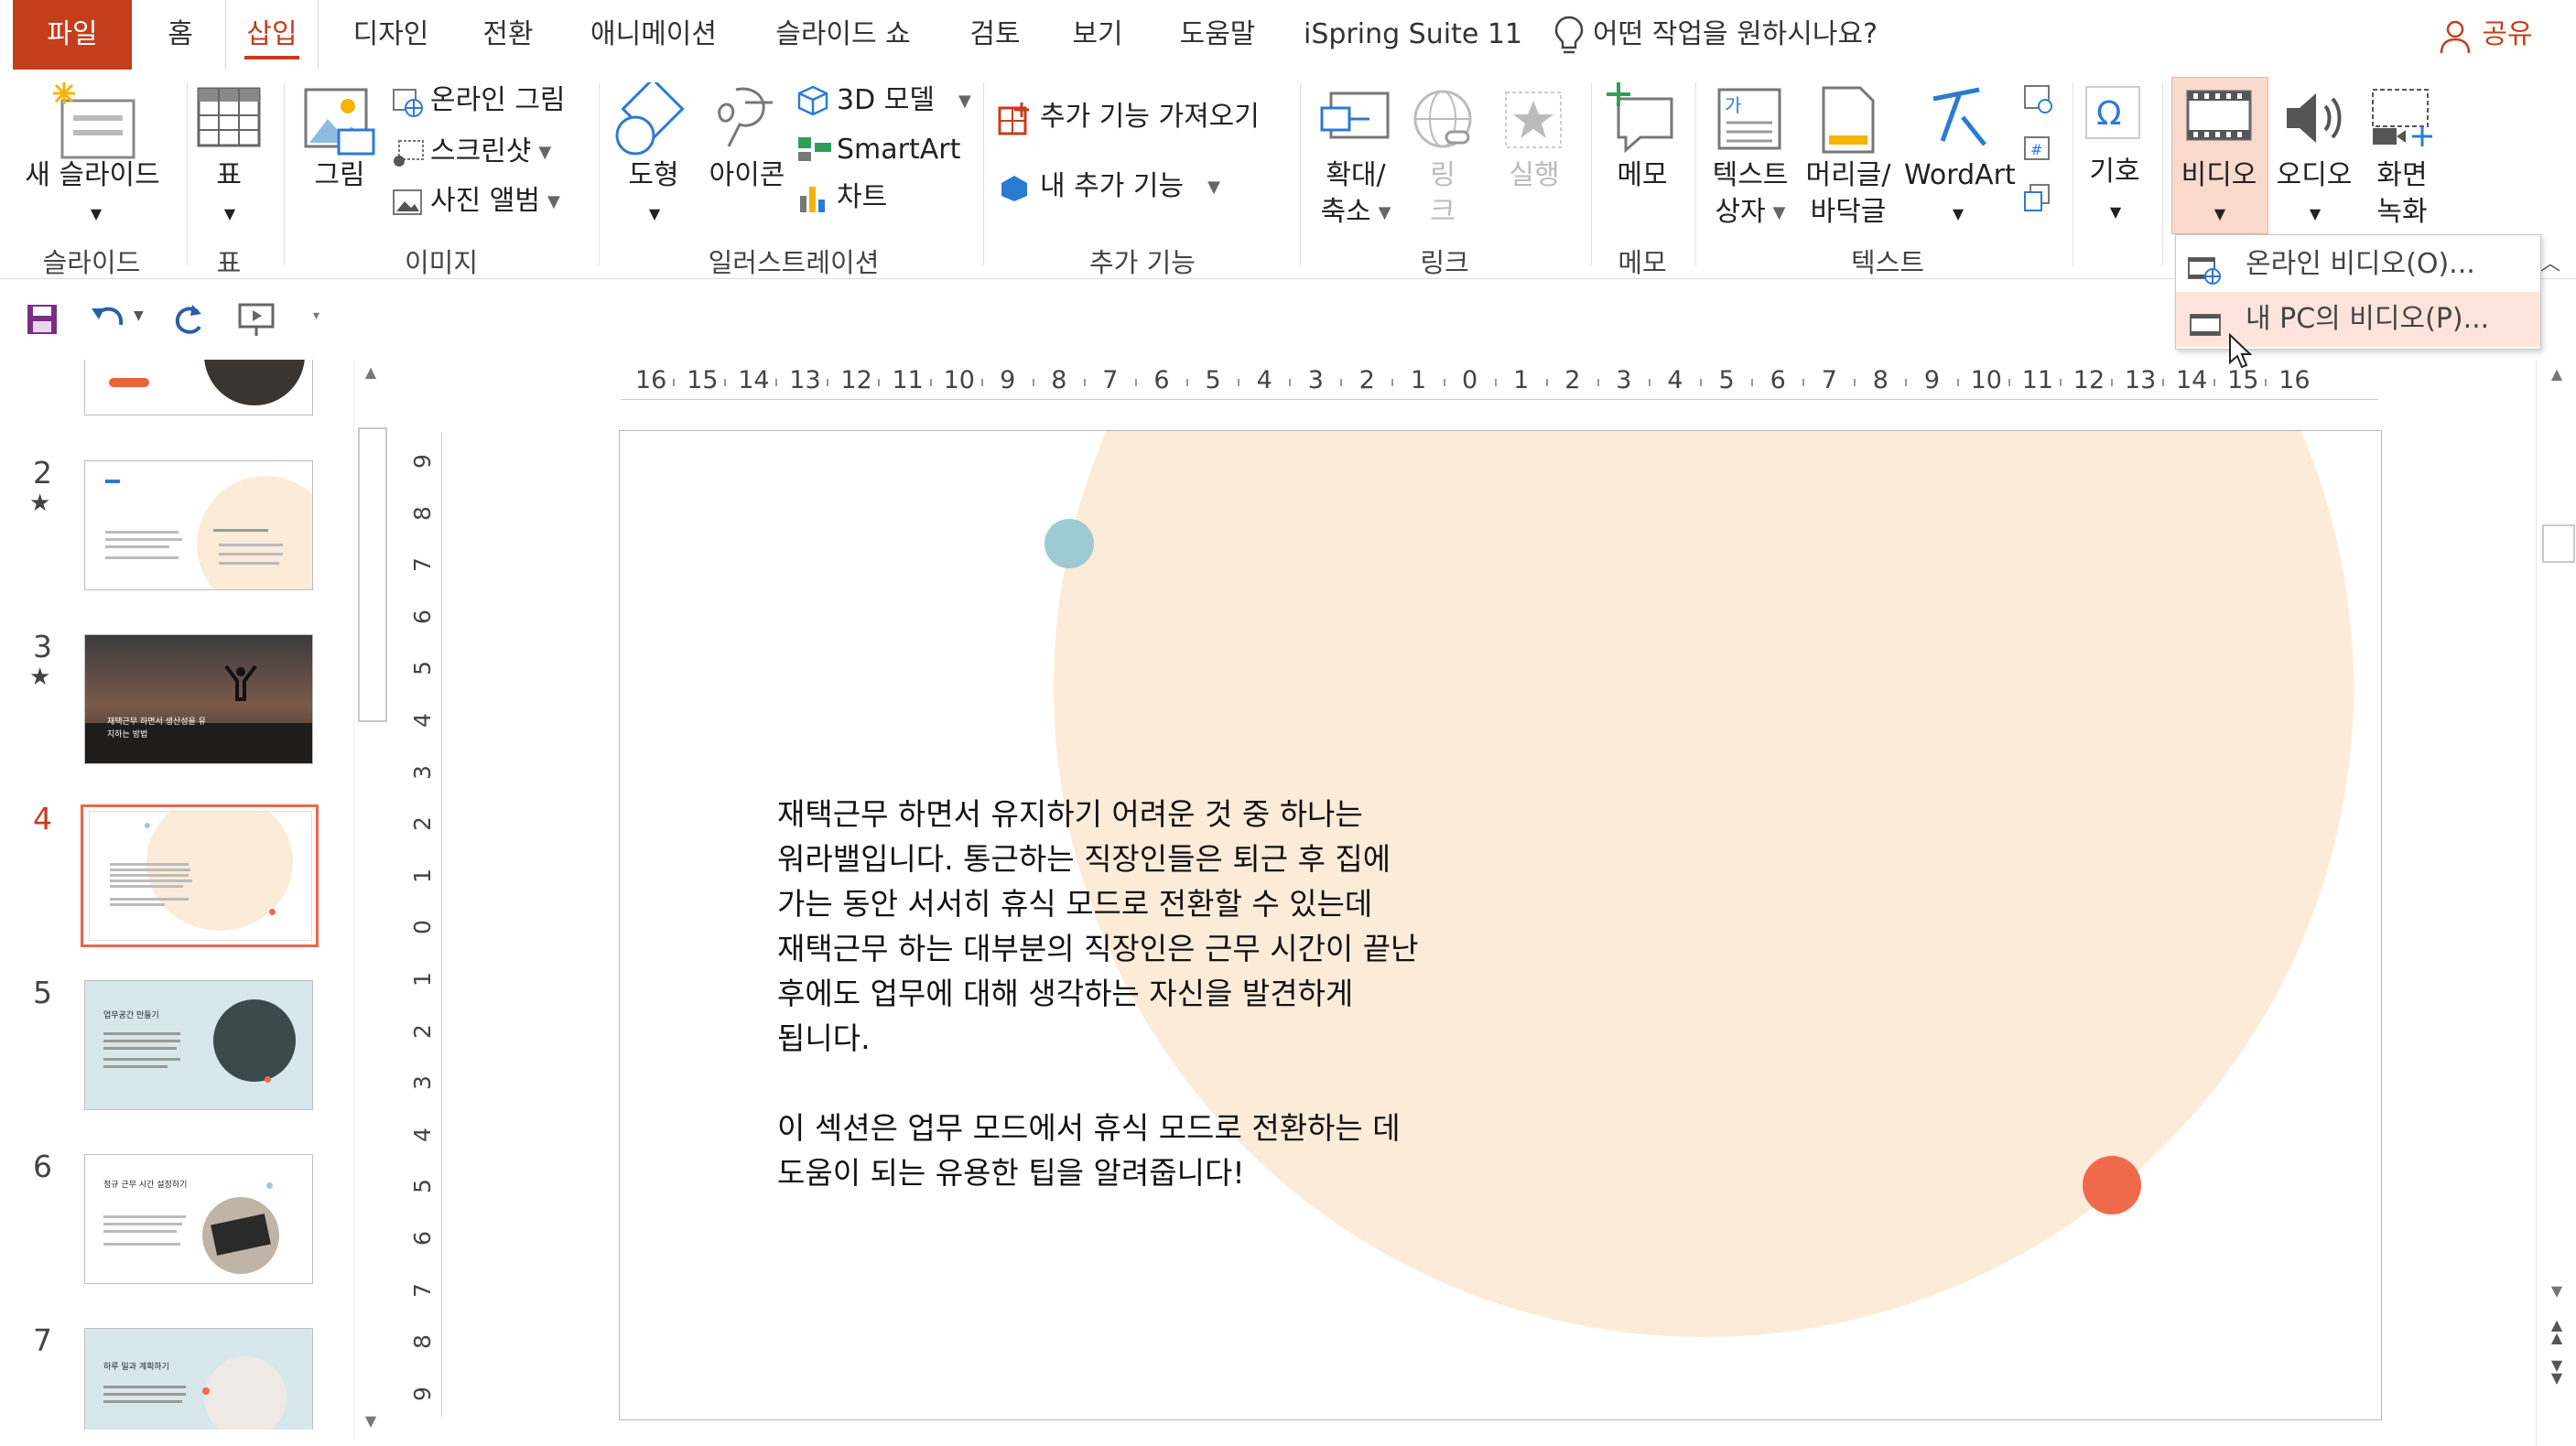 This screenshot has height=1446, width=2576. Describe the element at coordinates (256, 319) in the screenshot. I see `presentation-icon` at that location.